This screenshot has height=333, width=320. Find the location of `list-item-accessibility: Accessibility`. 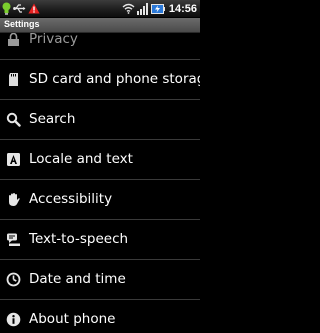

list-item-accessibility: Accessibility is located at coordinates (100, 200).